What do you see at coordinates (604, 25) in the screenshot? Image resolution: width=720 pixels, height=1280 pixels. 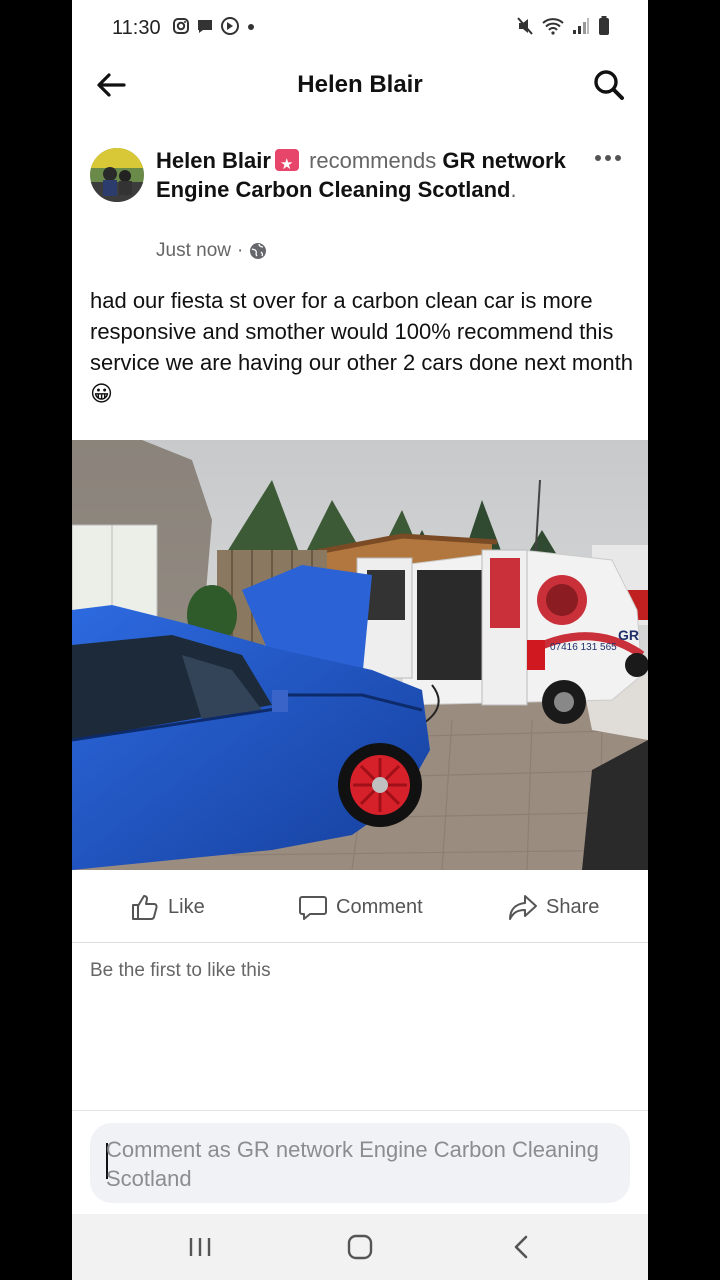 I see `battery-icon` at bounding box center [604, 25].